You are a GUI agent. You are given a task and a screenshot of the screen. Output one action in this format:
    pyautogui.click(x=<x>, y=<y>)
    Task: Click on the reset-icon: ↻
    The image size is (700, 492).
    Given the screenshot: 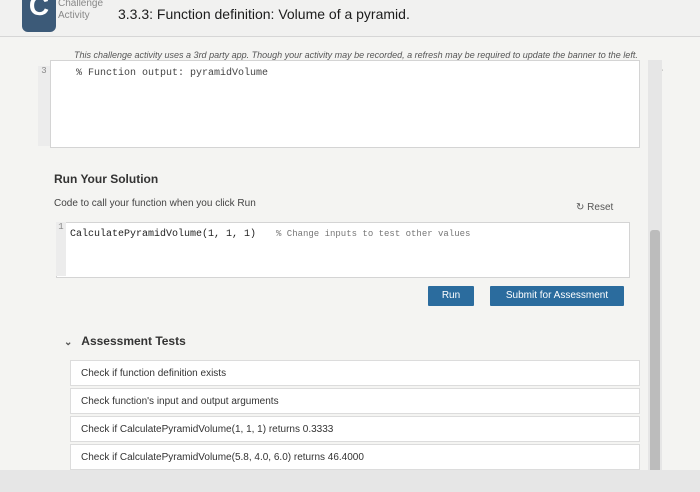 What is the action you would take?
    pyautogui.click(x=580, y=207)
    